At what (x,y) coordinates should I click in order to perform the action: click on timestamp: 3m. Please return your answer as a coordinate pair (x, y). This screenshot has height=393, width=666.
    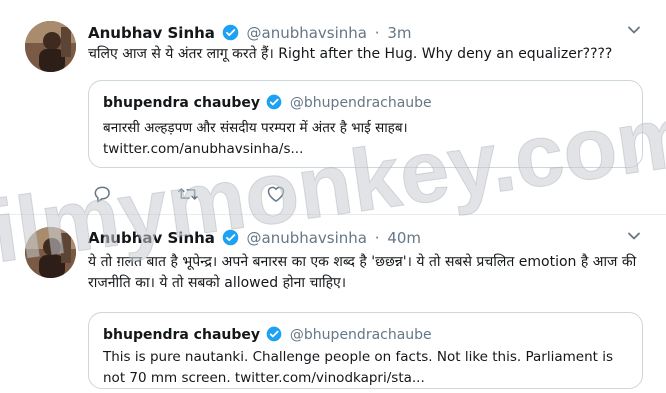
    Looking at the image, I should click on (399, 33).